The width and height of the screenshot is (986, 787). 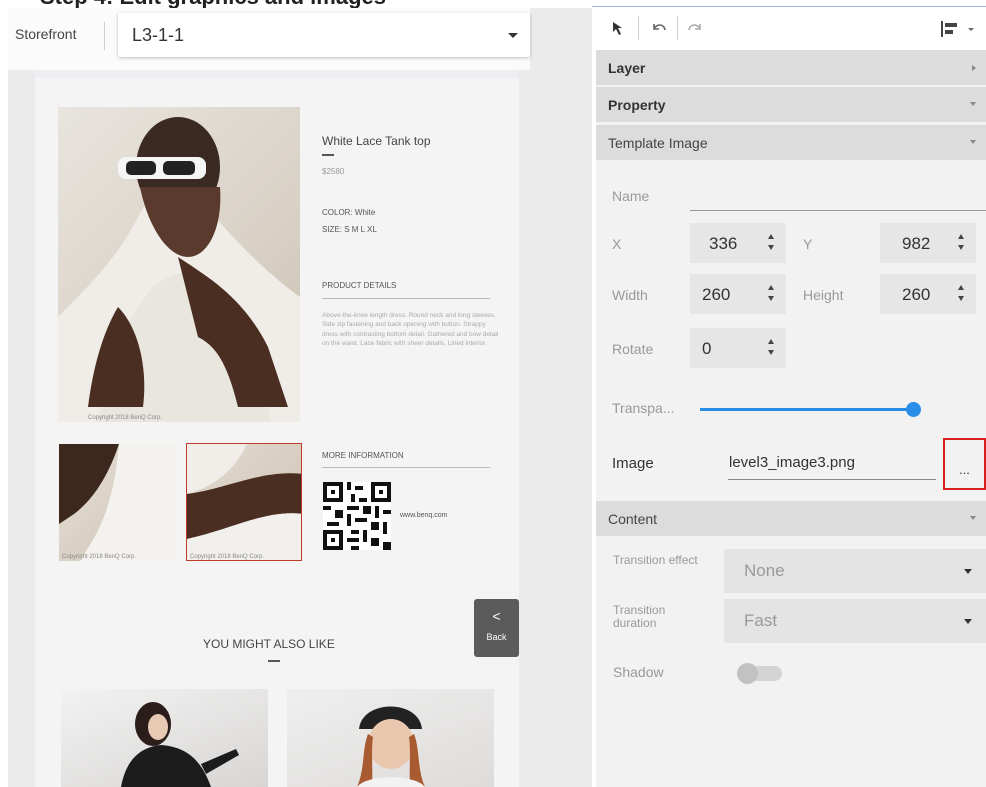 I want to click on transparency-slider, so click(x=807, y=409).